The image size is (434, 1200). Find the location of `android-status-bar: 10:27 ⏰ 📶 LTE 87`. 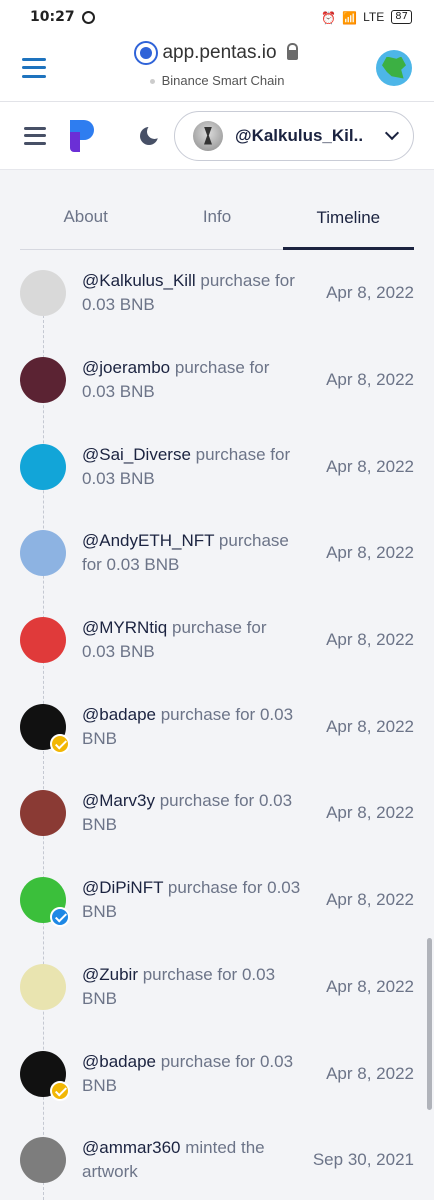

android-status-bar: 10:27 ⏰ 📶 LTE 87 is located at coordinates (217, 17).